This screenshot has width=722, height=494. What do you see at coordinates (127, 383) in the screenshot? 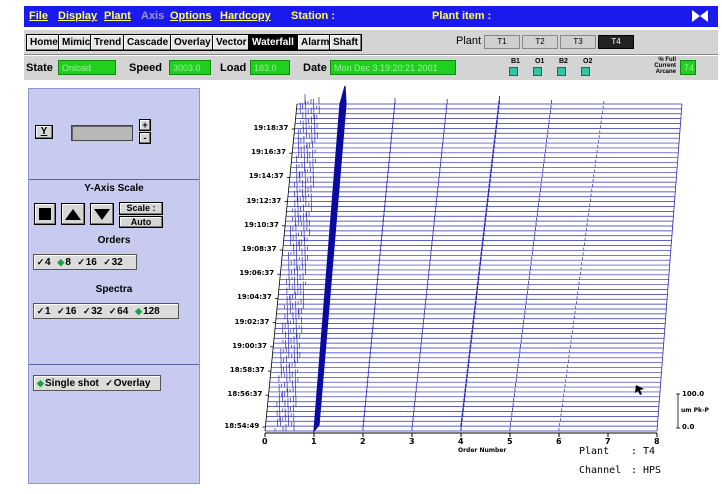
I see `overlay-option: ✓Overlay` at bounding box center [127, 383].